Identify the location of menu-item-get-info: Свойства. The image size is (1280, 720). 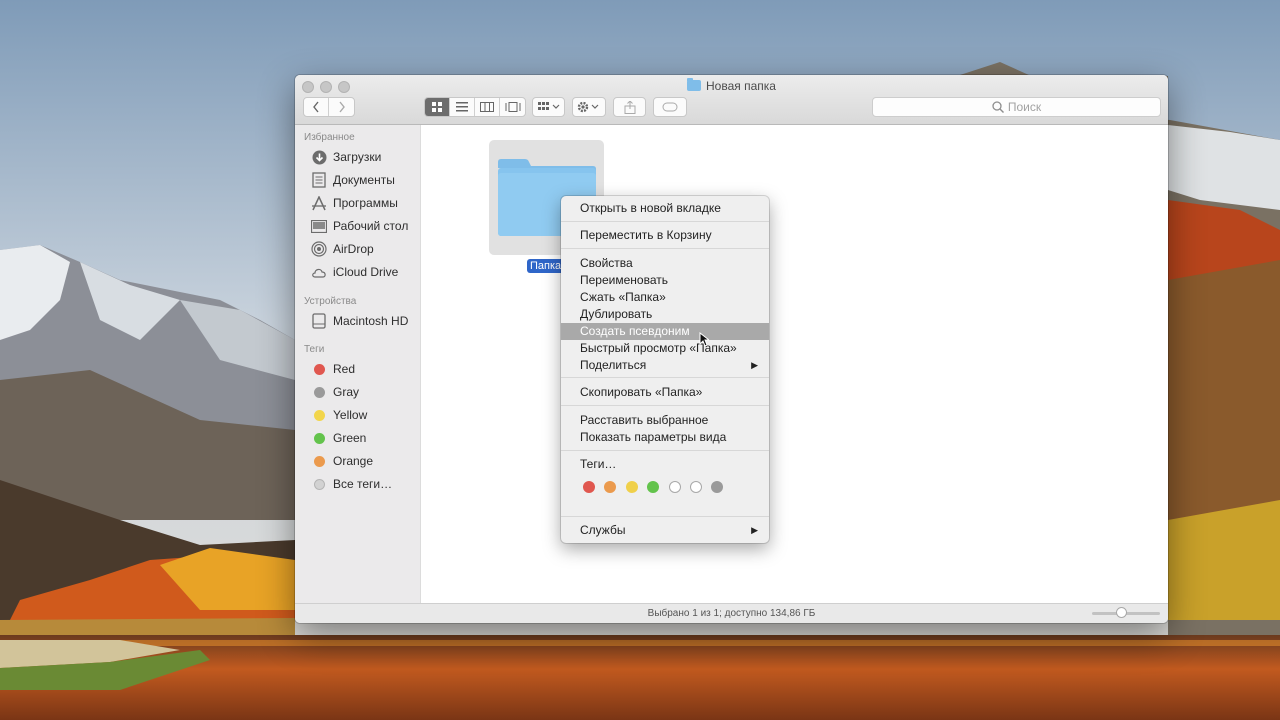
(665, 263).